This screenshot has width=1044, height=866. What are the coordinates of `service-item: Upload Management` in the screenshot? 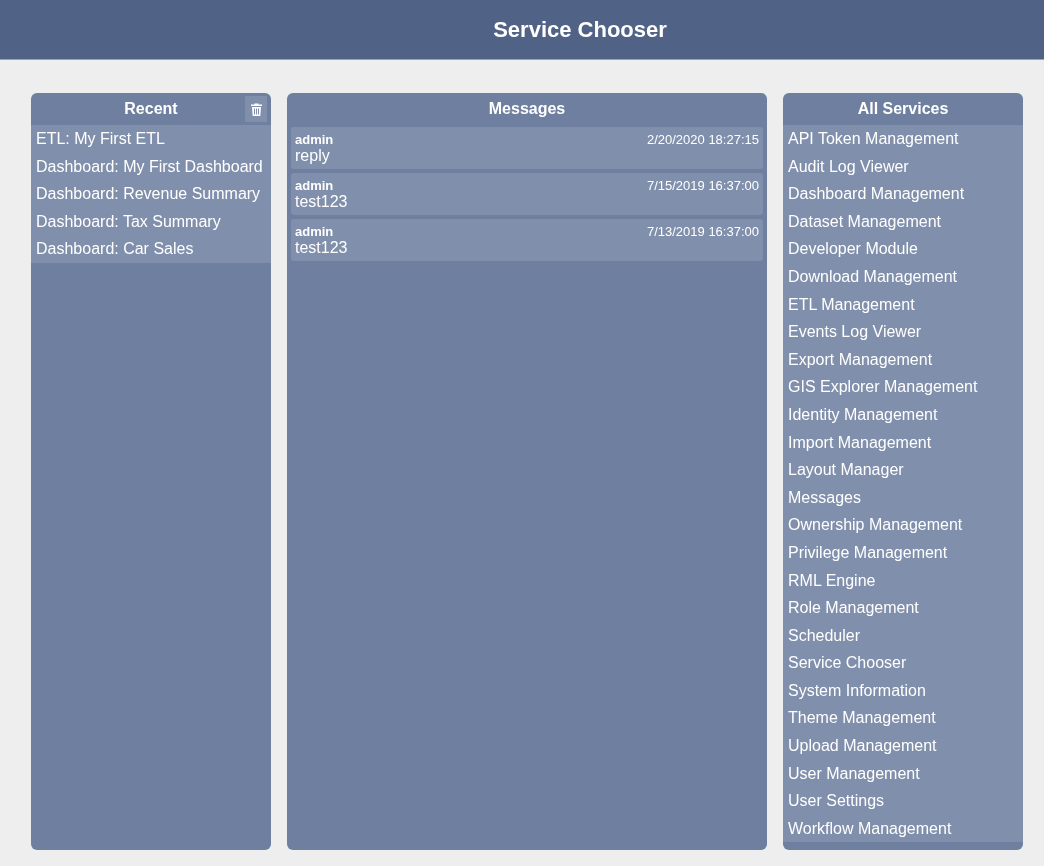 It's located at (903, 746).